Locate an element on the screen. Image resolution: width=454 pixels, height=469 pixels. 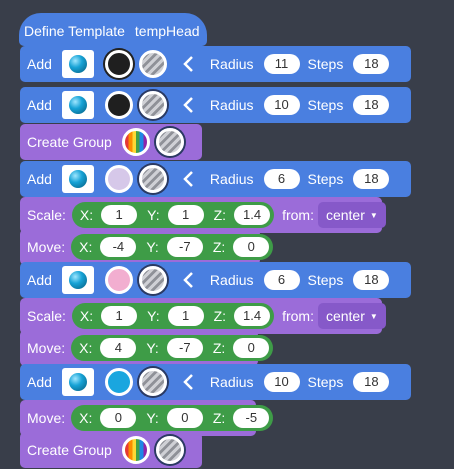
move-block: Move: X: -4 Y: -7 Z: 0 is located at coordinates (147, 247).